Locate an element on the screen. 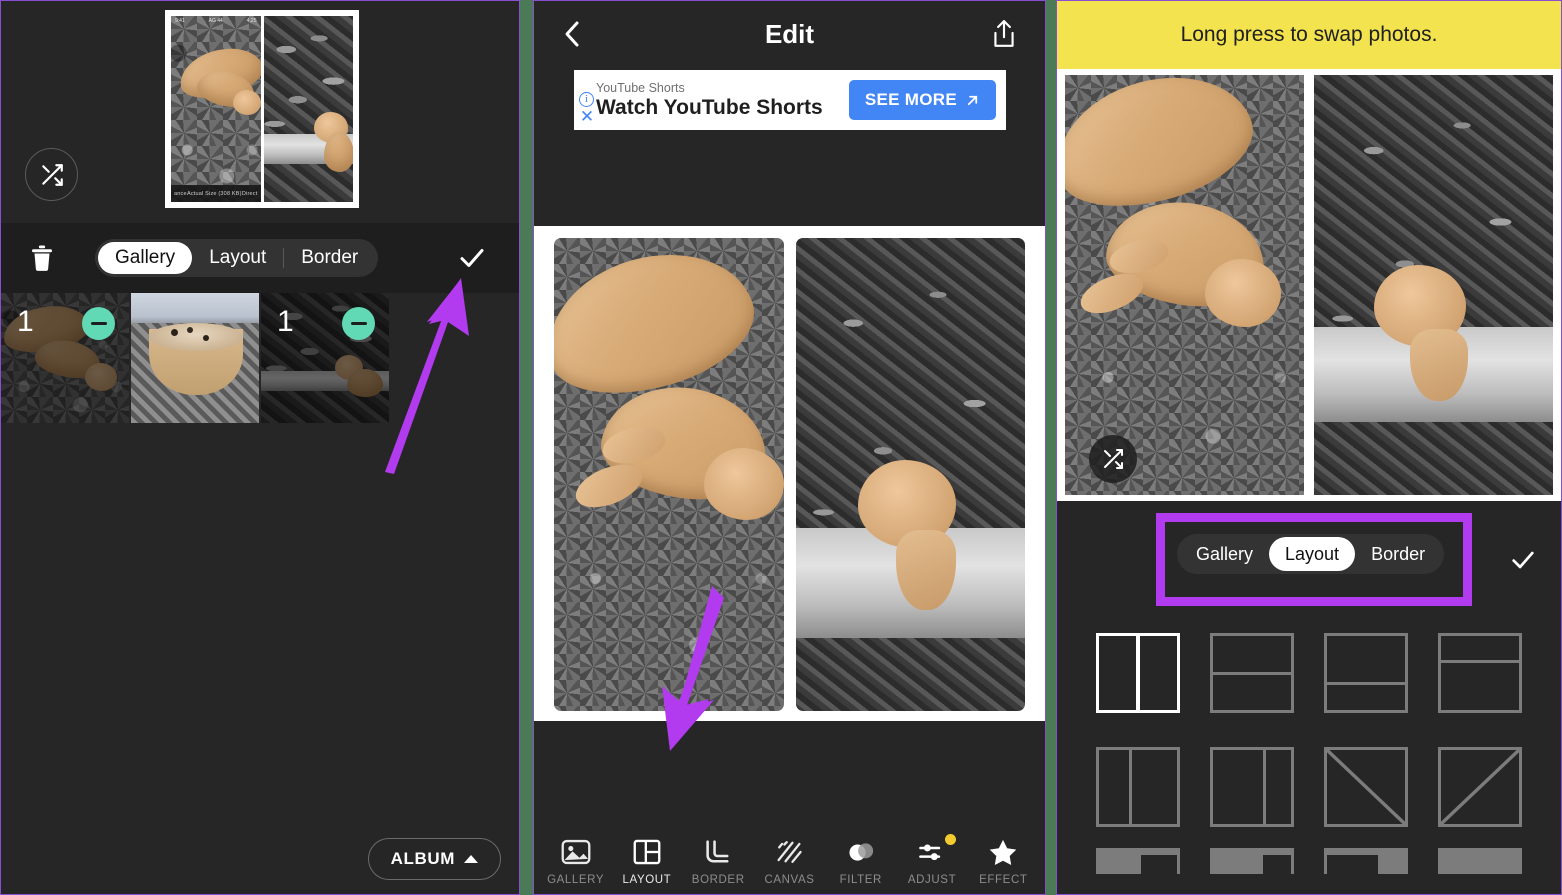 The image size is (1562, 895). external-link-icon is located at coordinates (972, 100).